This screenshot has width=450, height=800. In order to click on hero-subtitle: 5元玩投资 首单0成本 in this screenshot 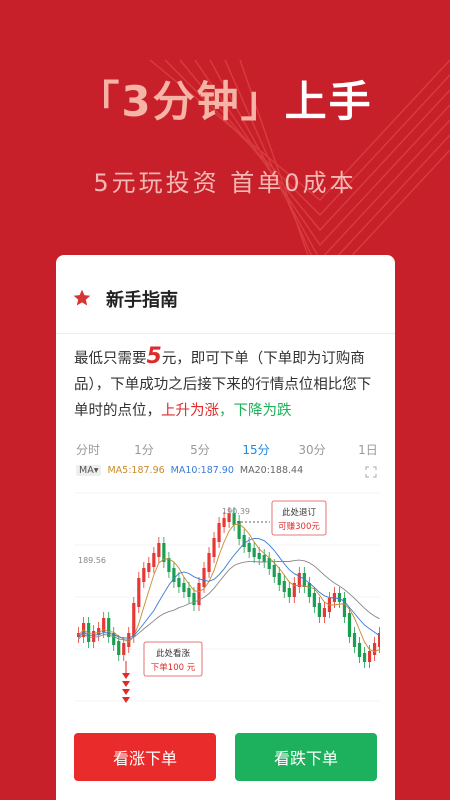, I will do `click(225, 183)`.